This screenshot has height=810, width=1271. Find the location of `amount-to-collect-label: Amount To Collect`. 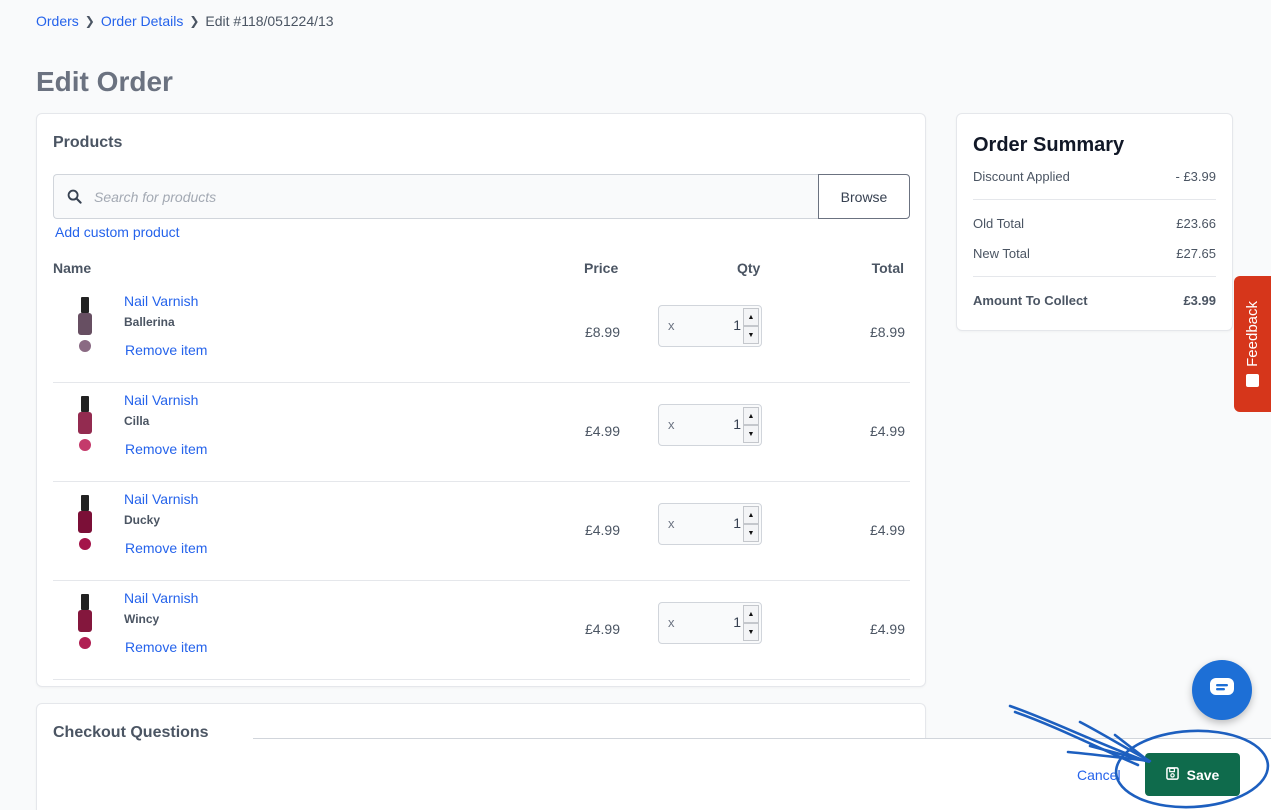

amount-to-collect-label: Amount To Collect is located at coordinates (1030, 300).